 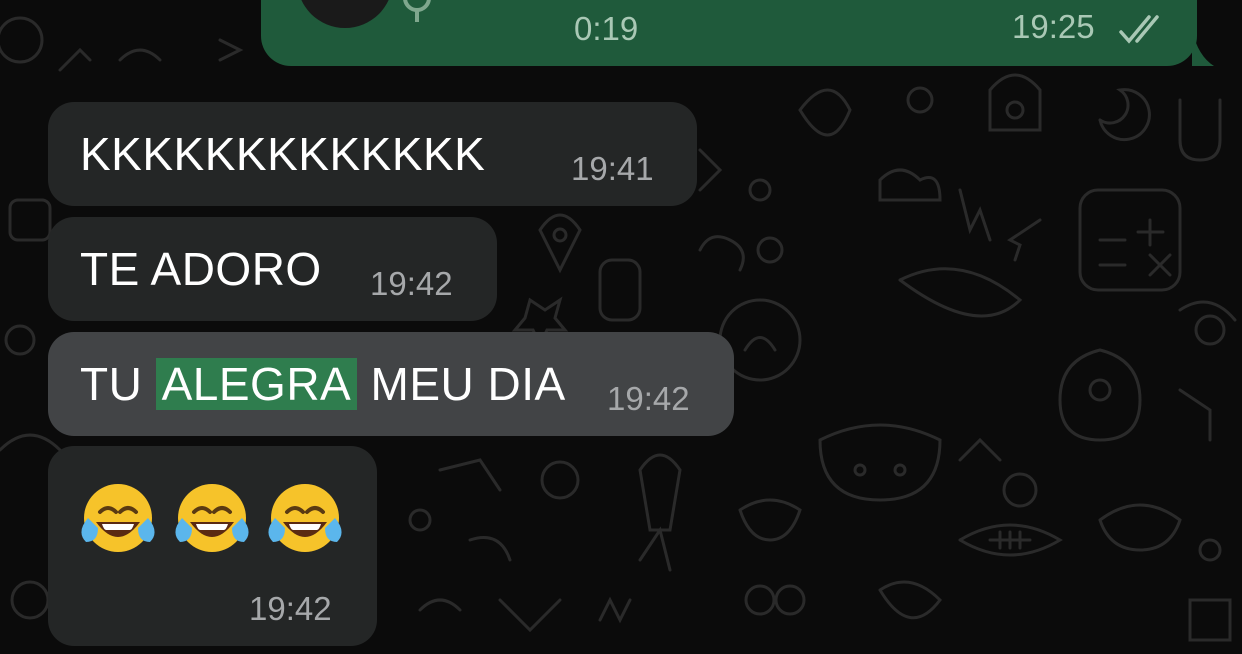 What do you see at coordinates (1203, 48) in the screenshot?
I see `outgoing-bubble-tail` at bounding box center [1203, 48].